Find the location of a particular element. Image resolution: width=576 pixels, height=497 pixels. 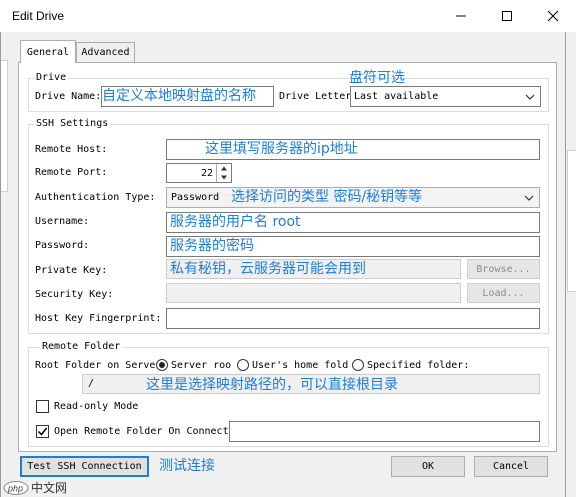

minimize-button is located at coordinates (461, 16).